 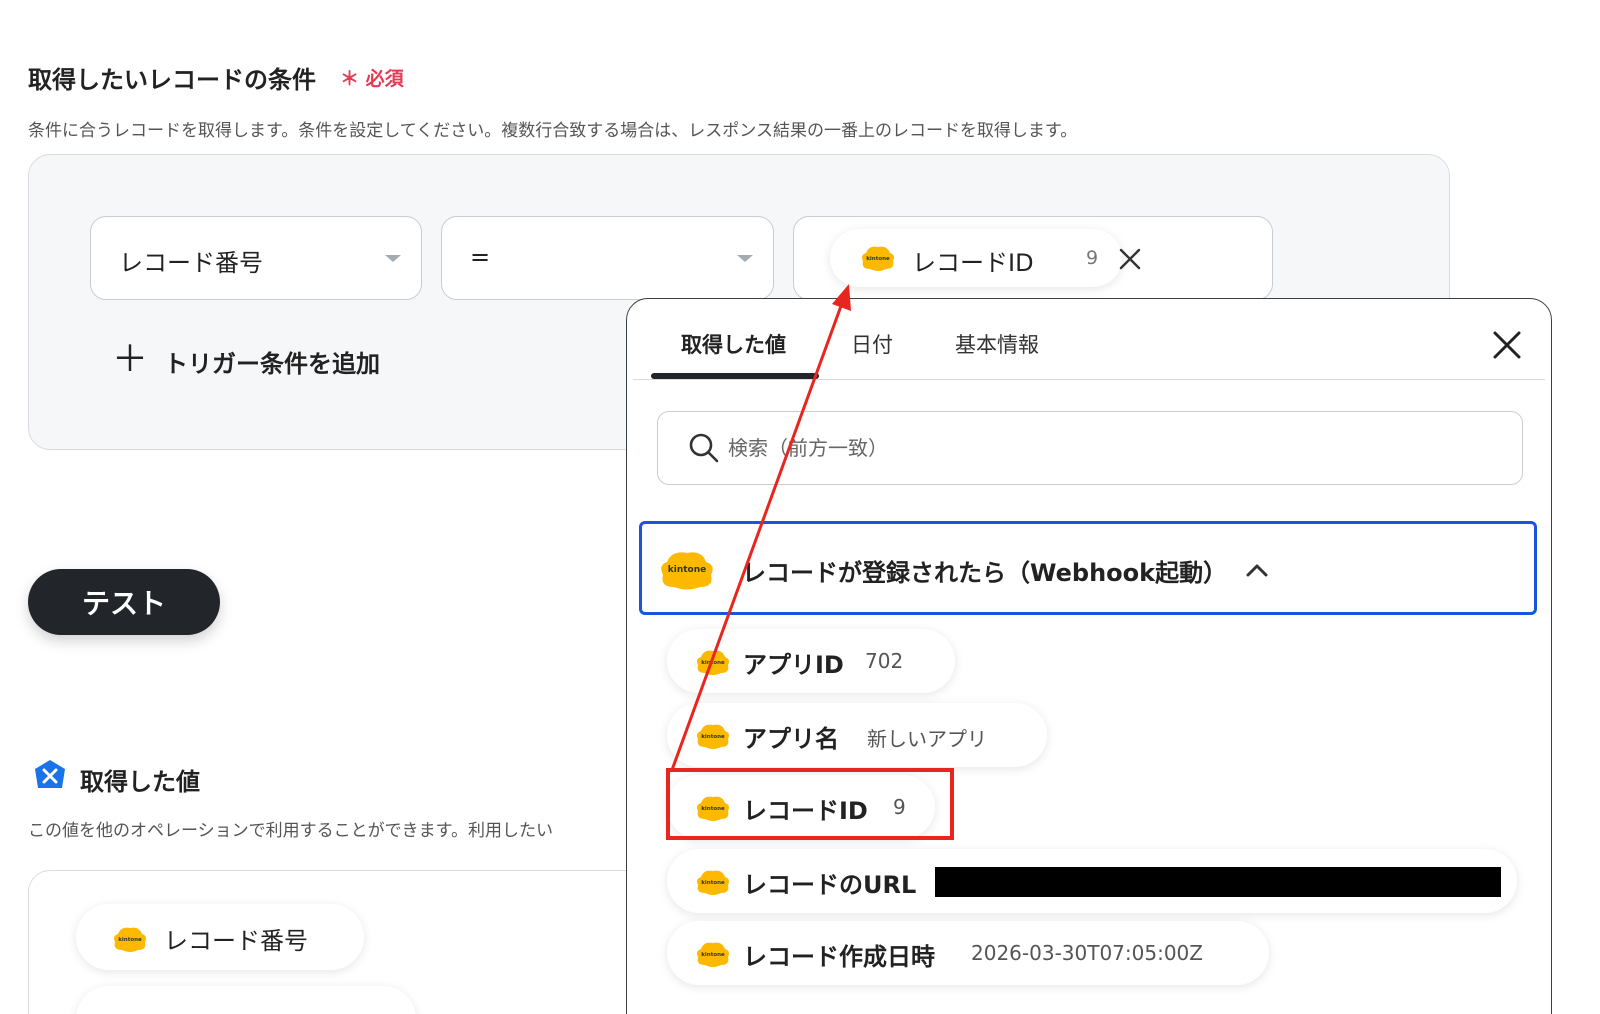 I want to click on list-item-app-name: kintone アプリ名 新しいアプリ, so click(x=857, y=735).